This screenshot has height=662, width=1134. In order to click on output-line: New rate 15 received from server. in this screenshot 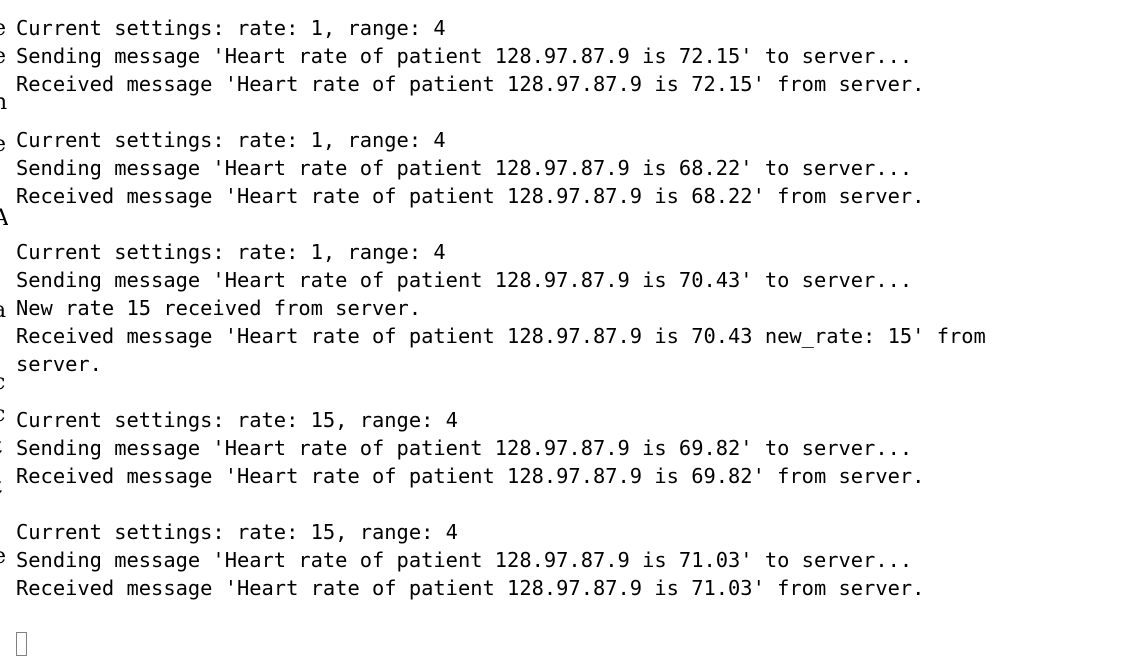, I will do `click(219, 308)`.